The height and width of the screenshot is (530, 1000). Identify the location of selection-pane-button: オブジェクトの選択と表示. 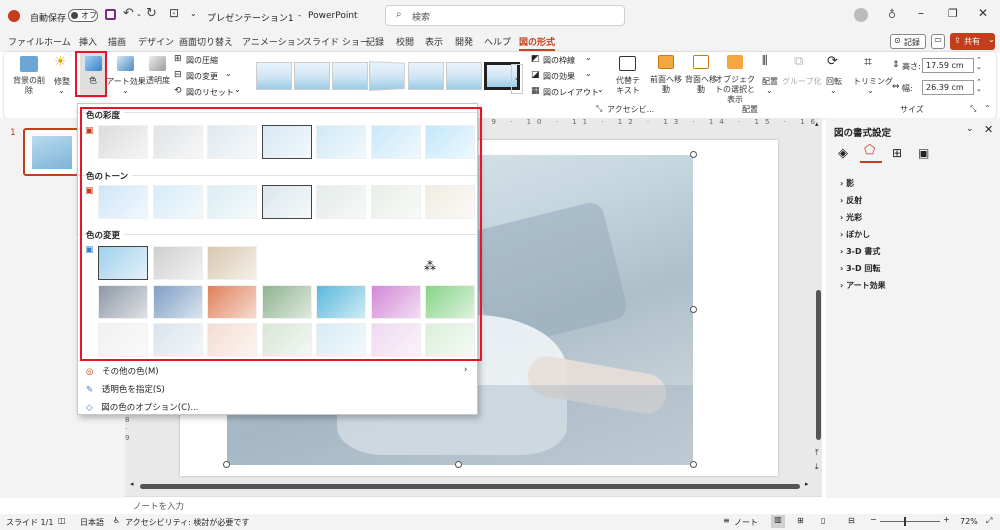
(735, 79).